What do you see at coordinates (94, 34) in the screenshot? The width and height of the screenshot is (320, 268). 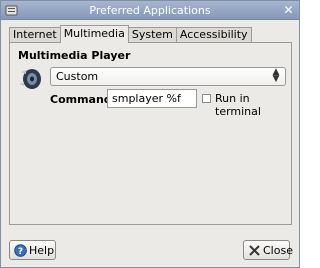 I see `tab-multimedia: Multimedia` at bounding box center [94, 34].